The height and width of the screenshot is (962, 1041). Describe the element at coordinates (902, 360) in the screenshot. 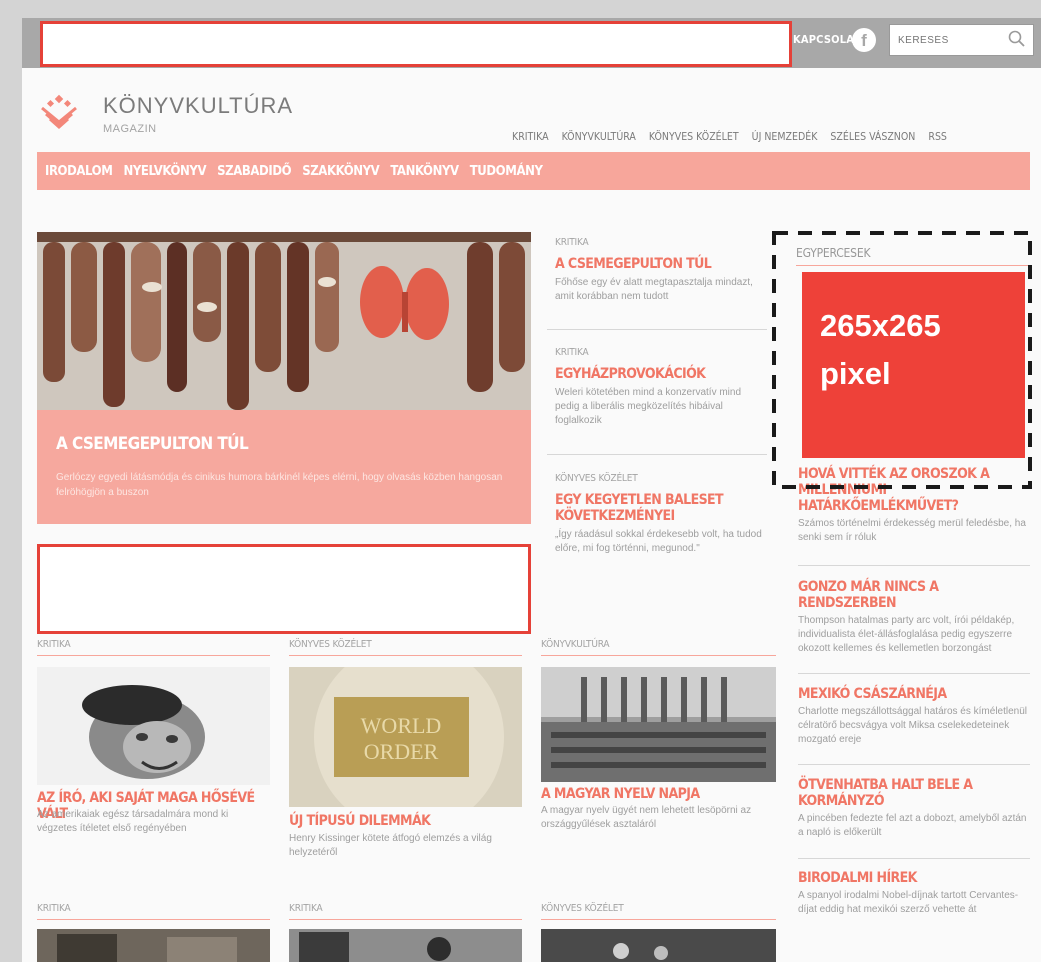

I see `ad-dashed-outline` at that location.